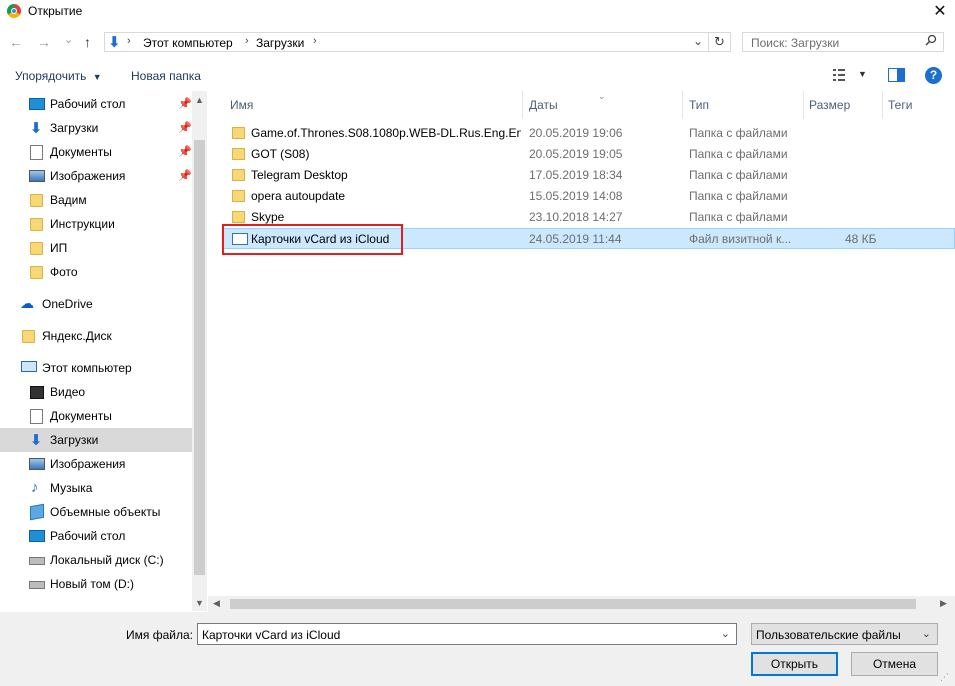  I want to click on forward-button: →, so click(44, 42).